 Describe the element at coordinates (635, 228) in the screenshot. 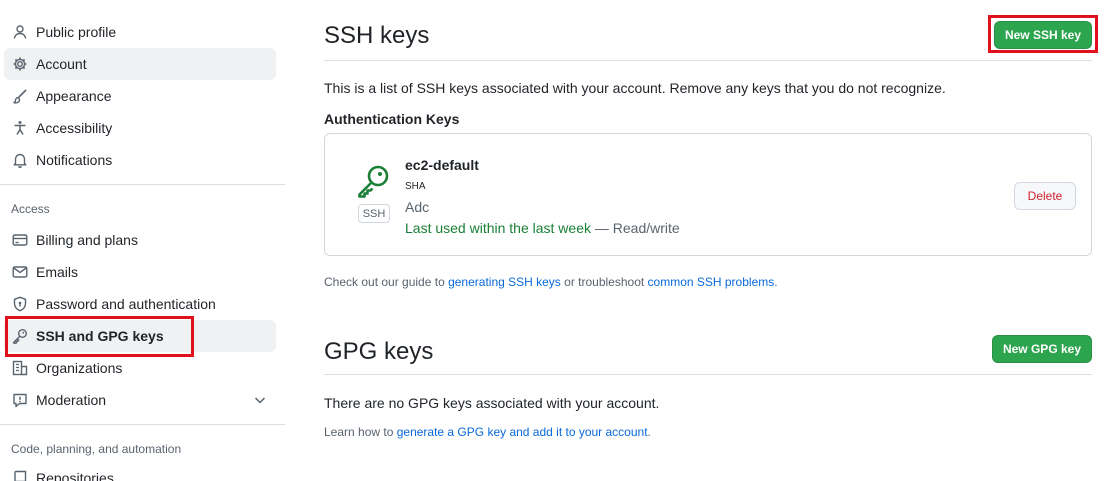

I see `ssh-key-access-level: — Read/write` at that location.